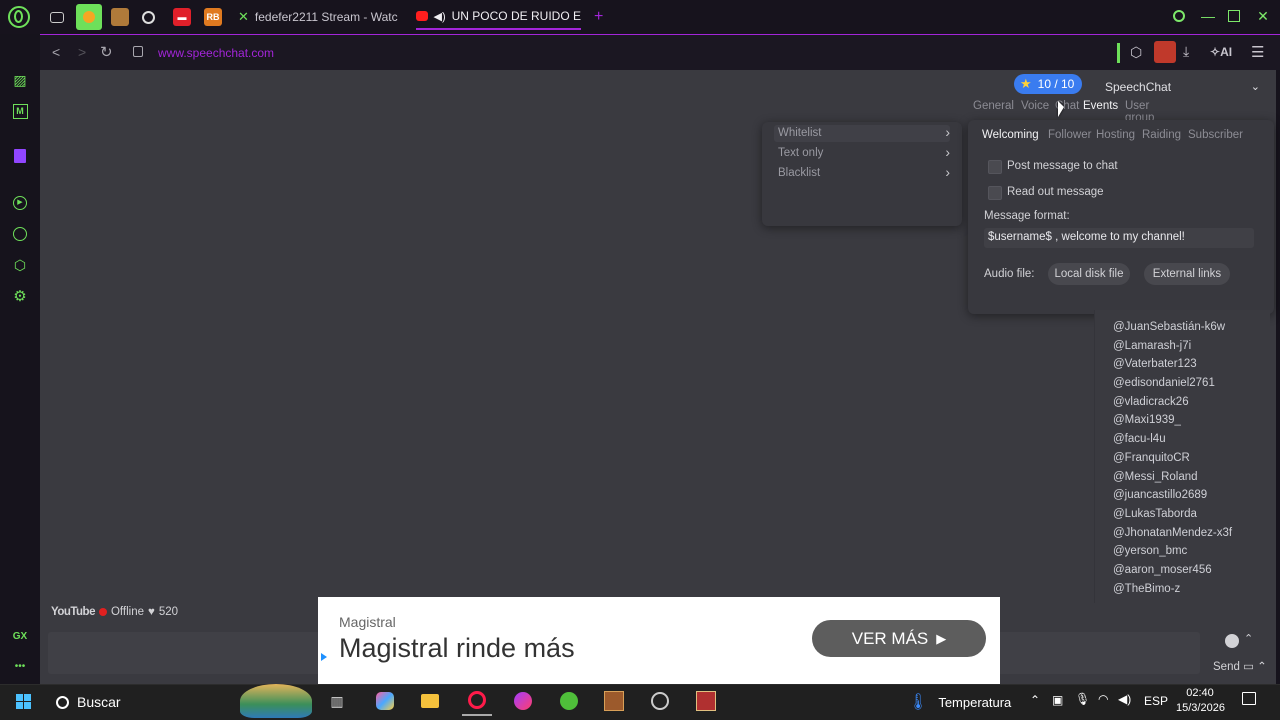  I want to click on language-indicator: ESP, so click(1156, 701).